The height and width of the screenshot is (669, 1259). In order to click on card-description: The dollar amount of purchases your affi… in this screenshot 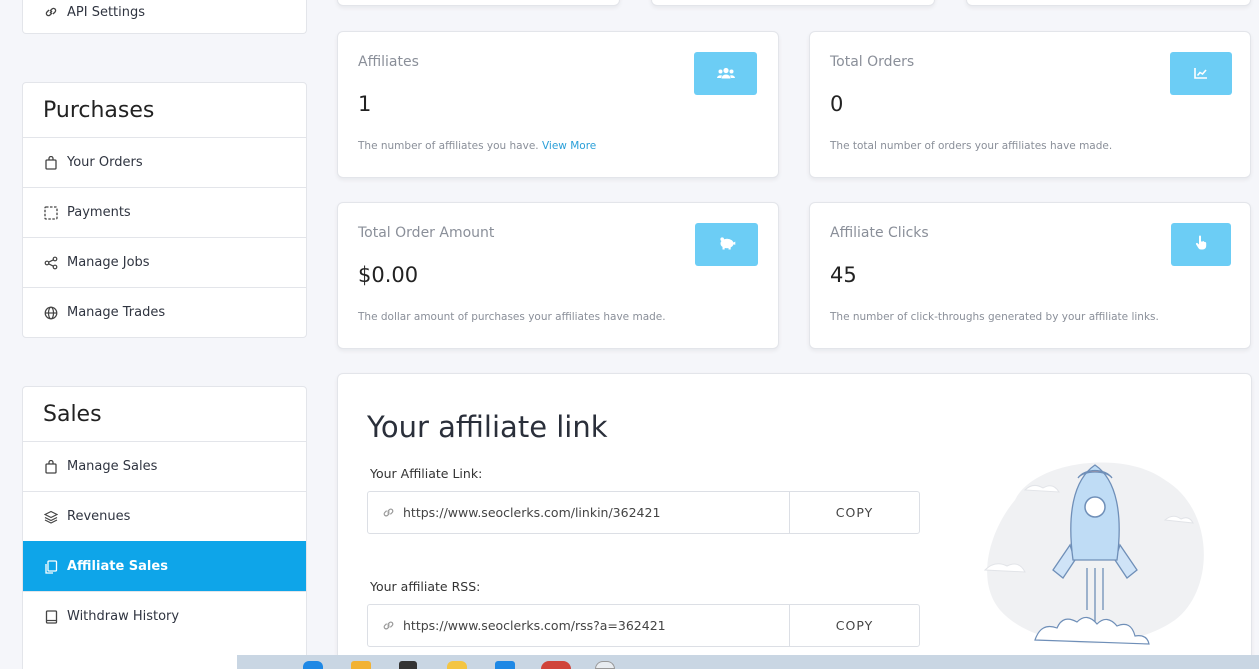, I will do `click(512, 317)`.